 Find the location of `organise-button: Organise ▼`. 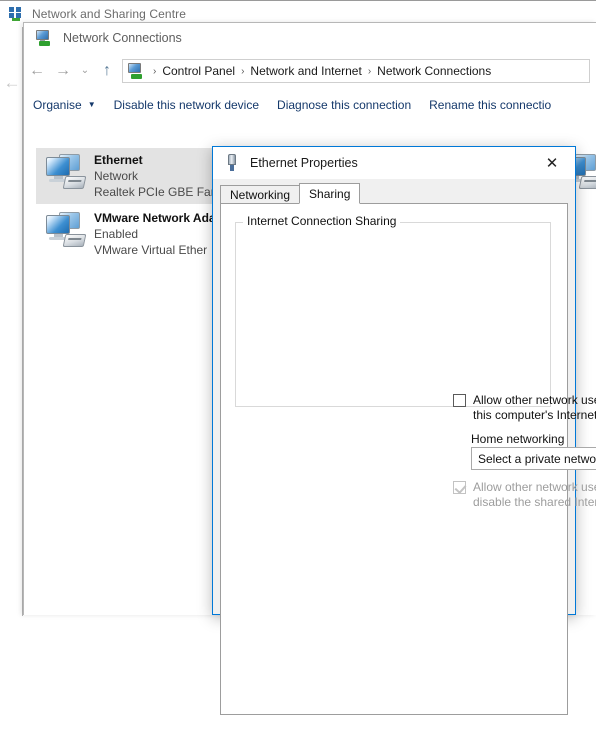

organise-button: Organise ▼ is located at coordinates (64, 104).